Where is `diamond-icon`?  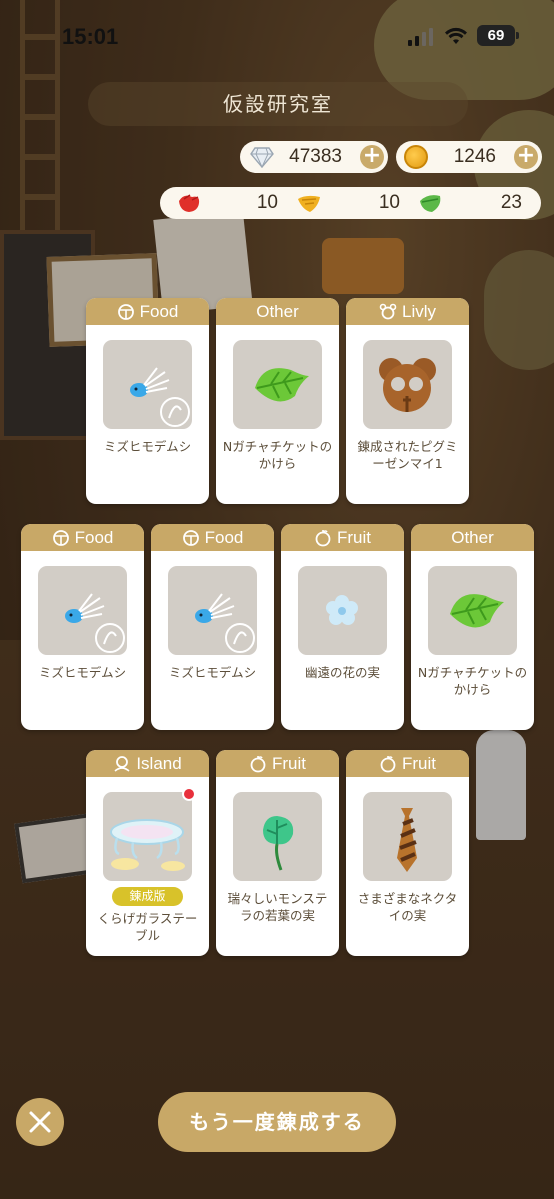
diamond-icon is located at coordinates (262, 157).